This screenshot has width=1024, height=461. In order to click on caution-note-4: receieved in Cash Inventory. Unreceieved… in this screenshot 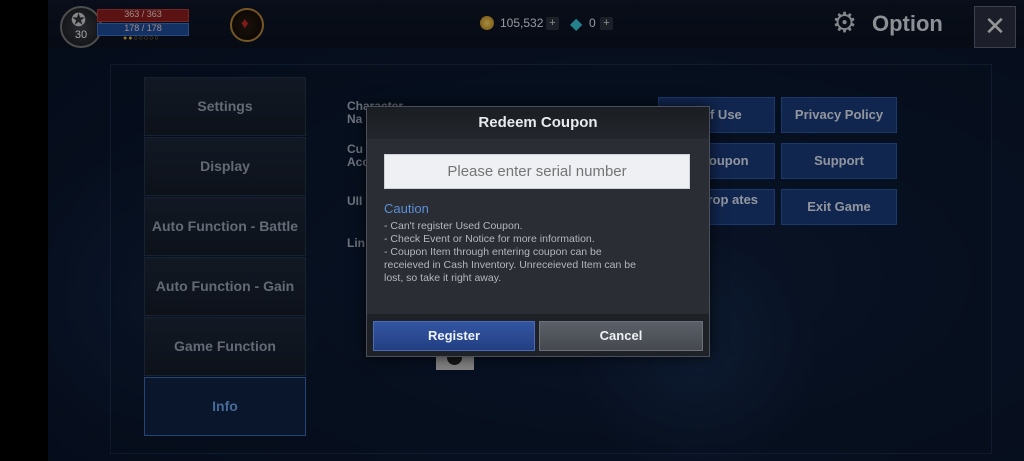, I will do `click(510, 265)`.